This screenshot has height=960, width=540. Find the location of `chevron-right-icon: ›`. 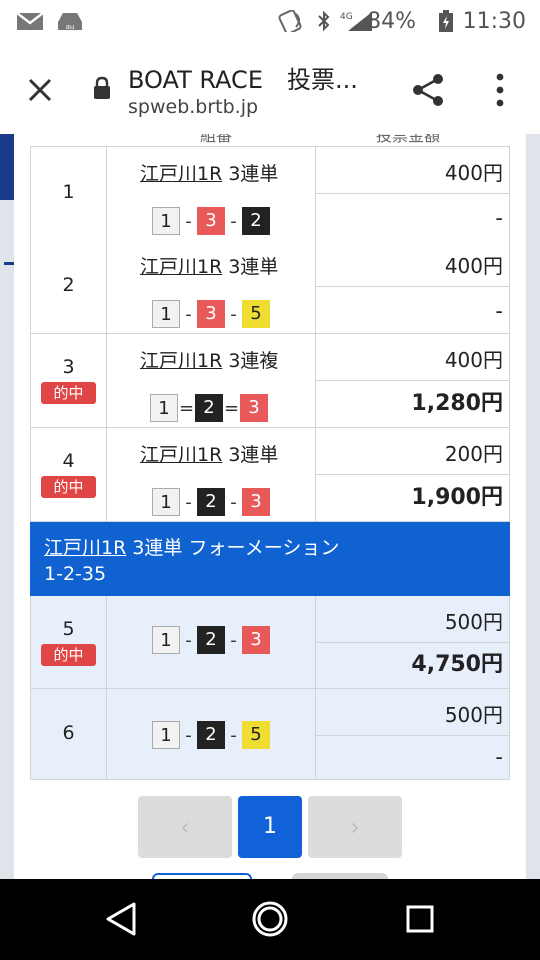

chevron-right-icon: › is located at coordinates (355, 827).